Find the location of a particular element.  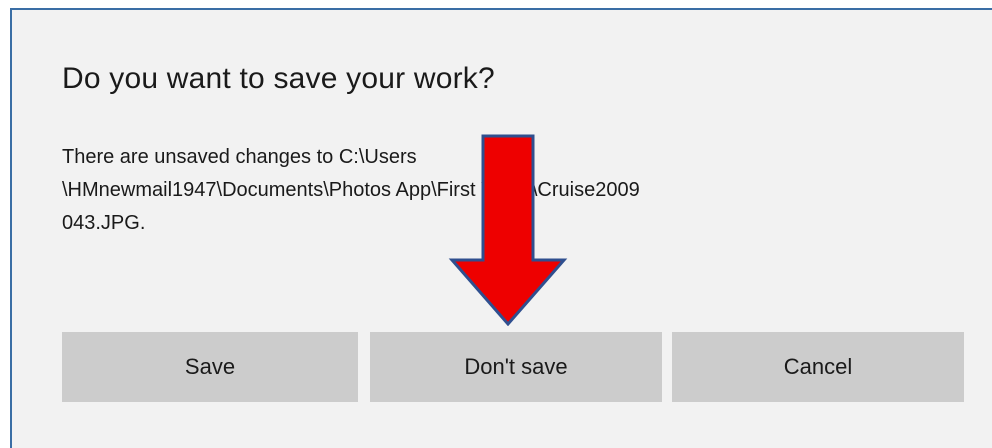

cancel-button: Cancel is located at coordinates (818, 367).